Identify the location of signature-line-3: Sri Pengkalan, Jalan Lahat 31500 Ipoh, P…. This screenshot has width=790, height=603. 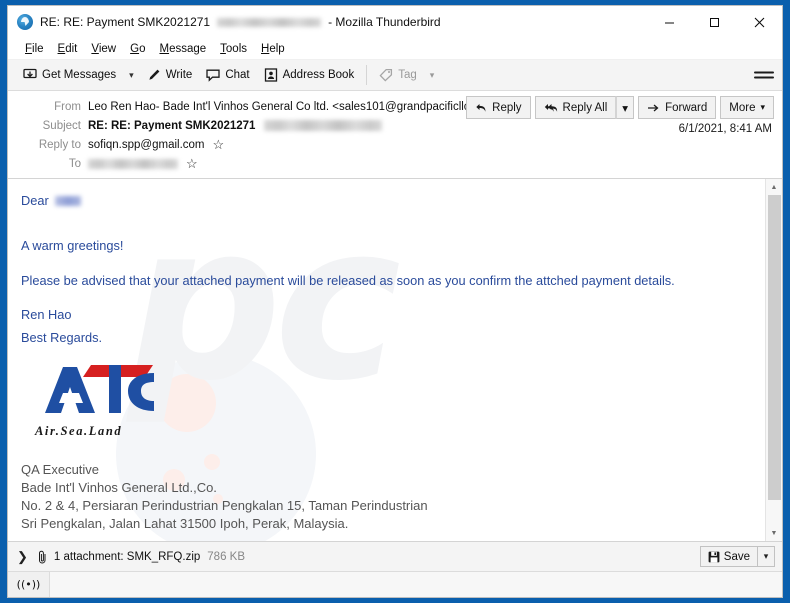
(185, 523).